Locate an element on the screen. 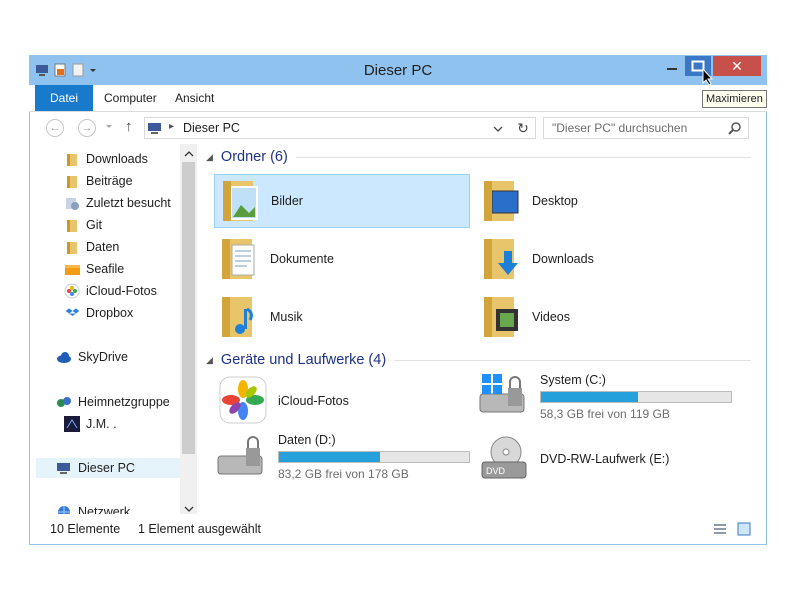  nav-item-this-pc: Dieser PC is located at coordinates (108, 468).